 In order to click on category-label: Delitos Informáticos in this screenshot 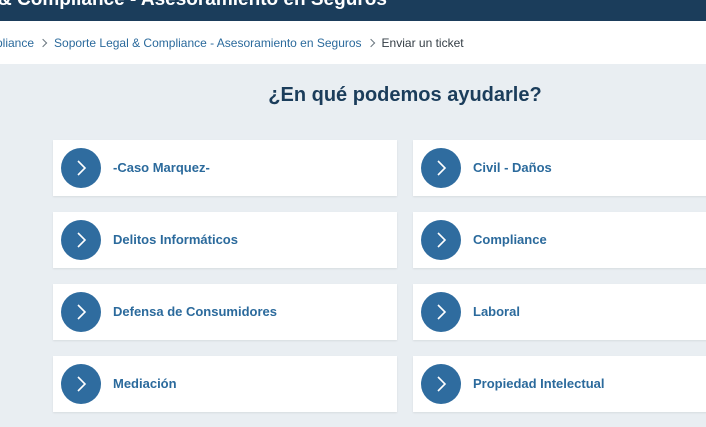, I will do `click(175, 239)`.